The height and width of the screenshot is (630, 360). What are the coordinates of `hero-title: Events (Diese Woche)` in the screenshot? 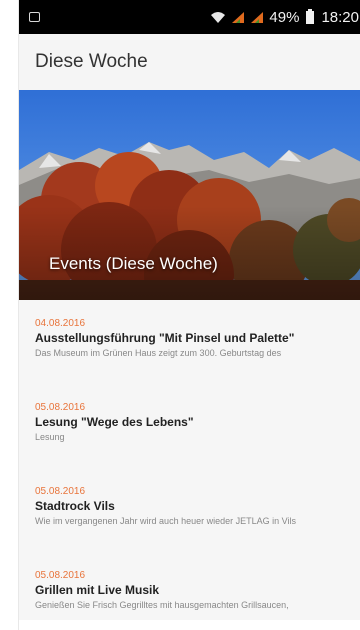 It's located at (133, 263).